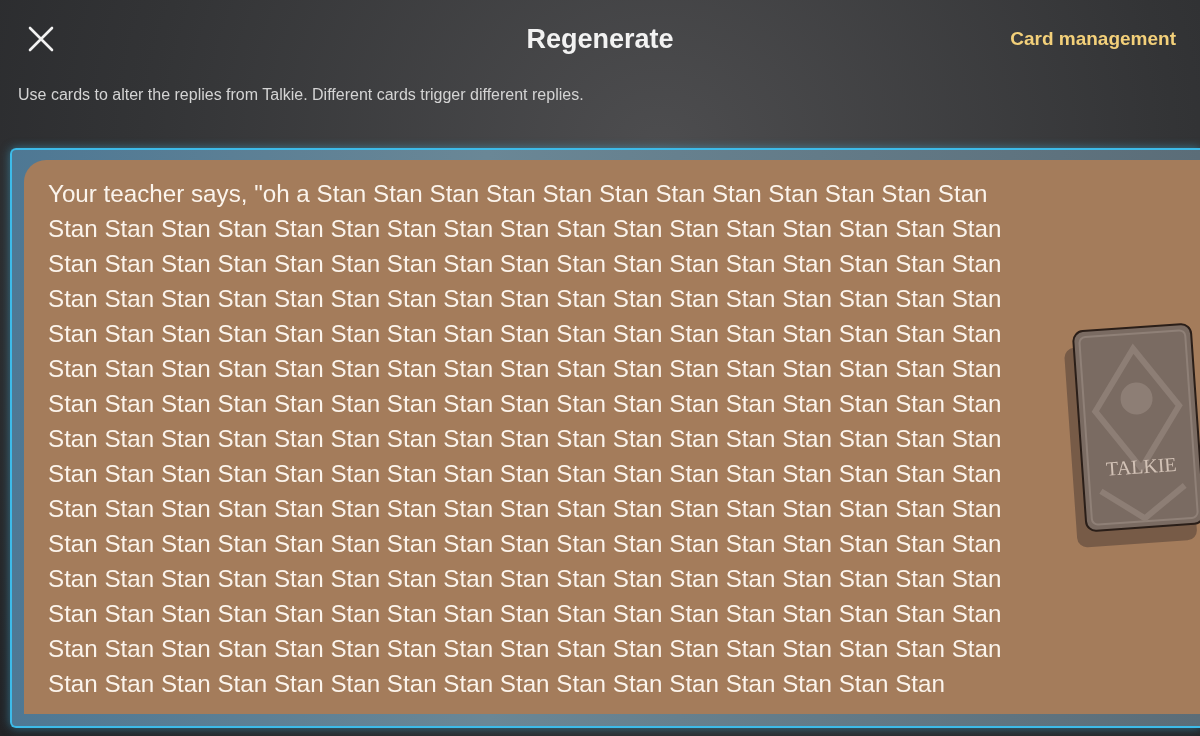 This screenshot has width=1200, height=736. What do you see at coordinates (301, 95) in the screenshot?
I see `hint-text: Use cards to alter the replies from Talkie. Different cards trigger different replies.` at bounding box center [301, 95].